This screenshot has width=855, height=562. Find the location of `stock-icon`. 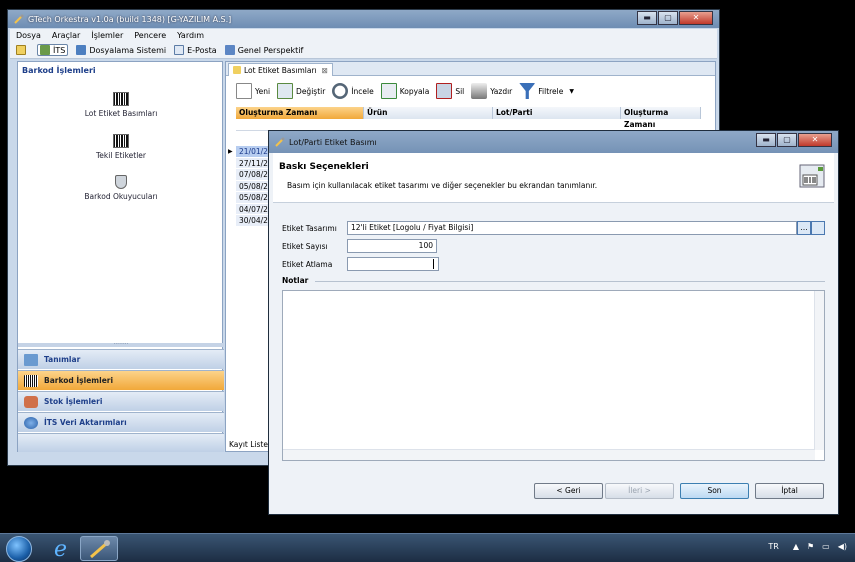

stock-icon is located at coordinates (31, 401).